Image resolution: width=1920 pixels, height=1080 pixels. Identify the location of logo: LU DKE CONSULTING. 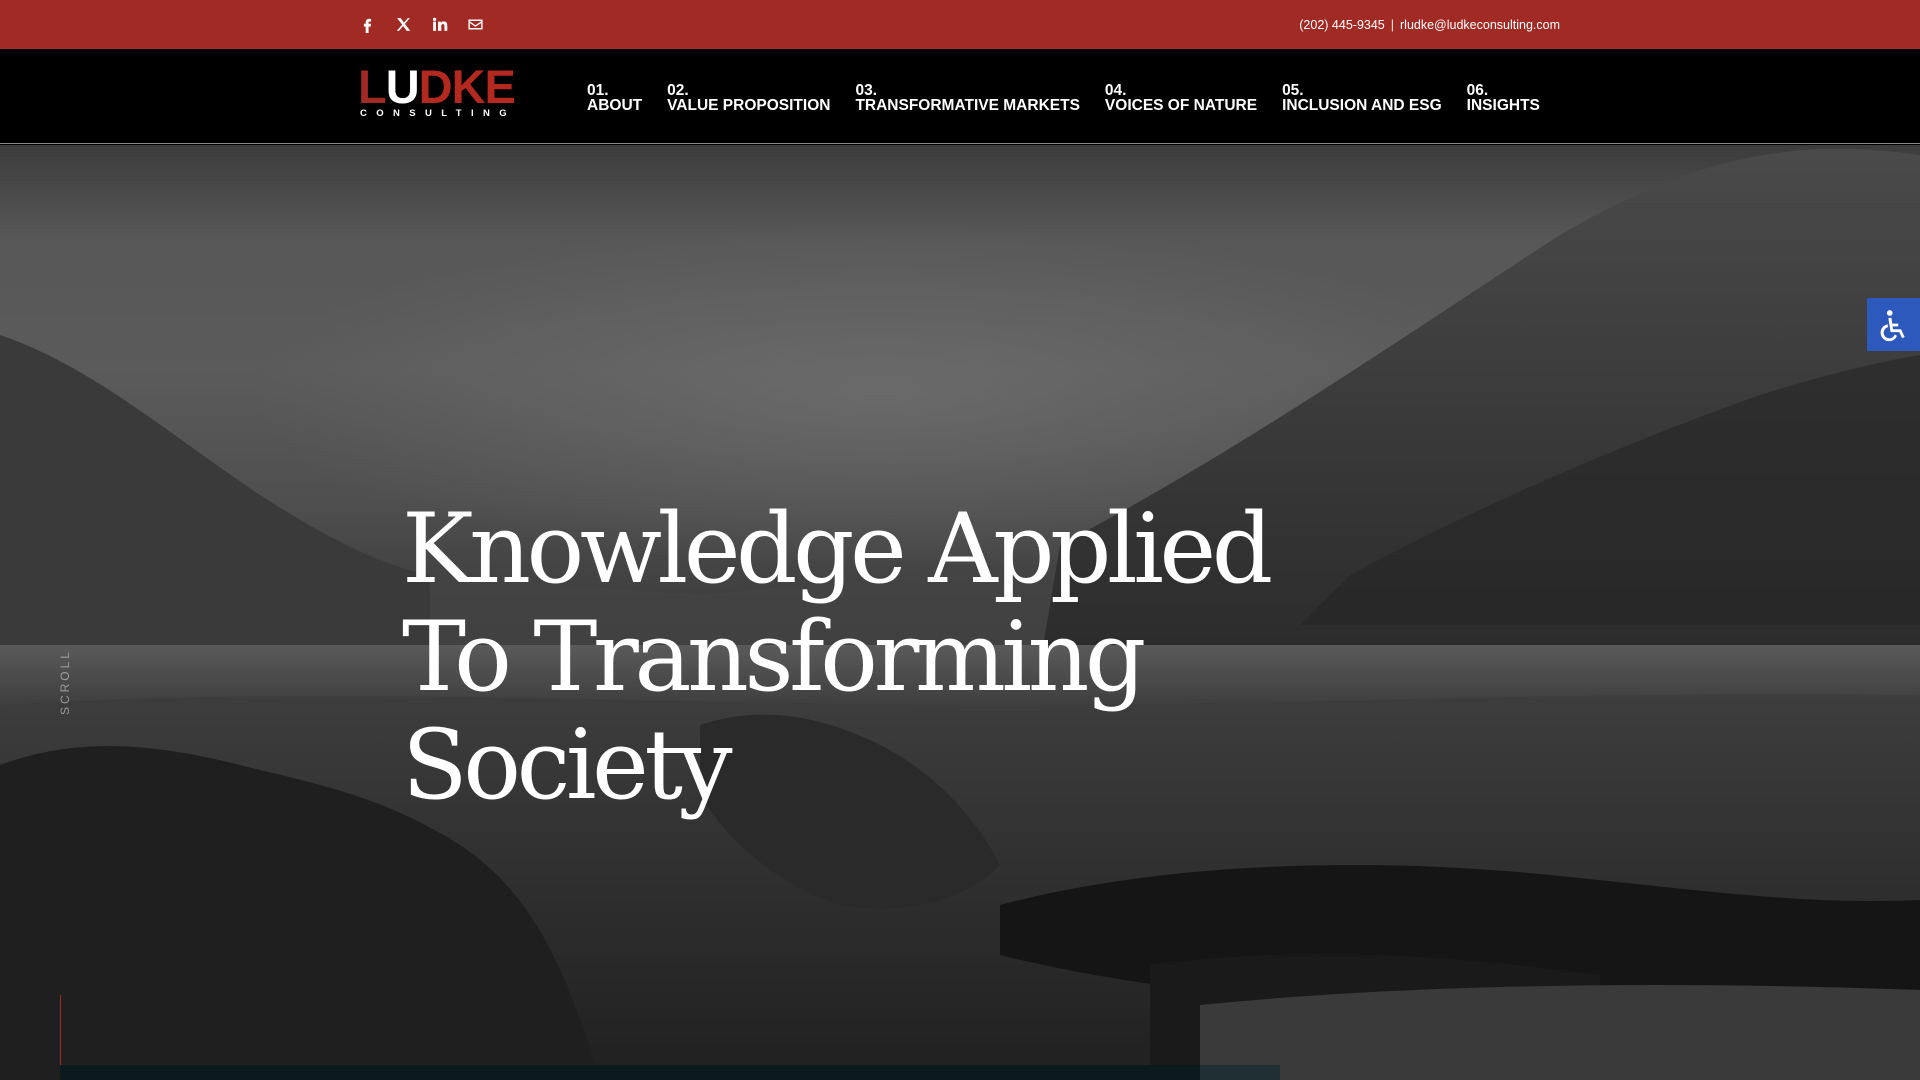
(437, 89).